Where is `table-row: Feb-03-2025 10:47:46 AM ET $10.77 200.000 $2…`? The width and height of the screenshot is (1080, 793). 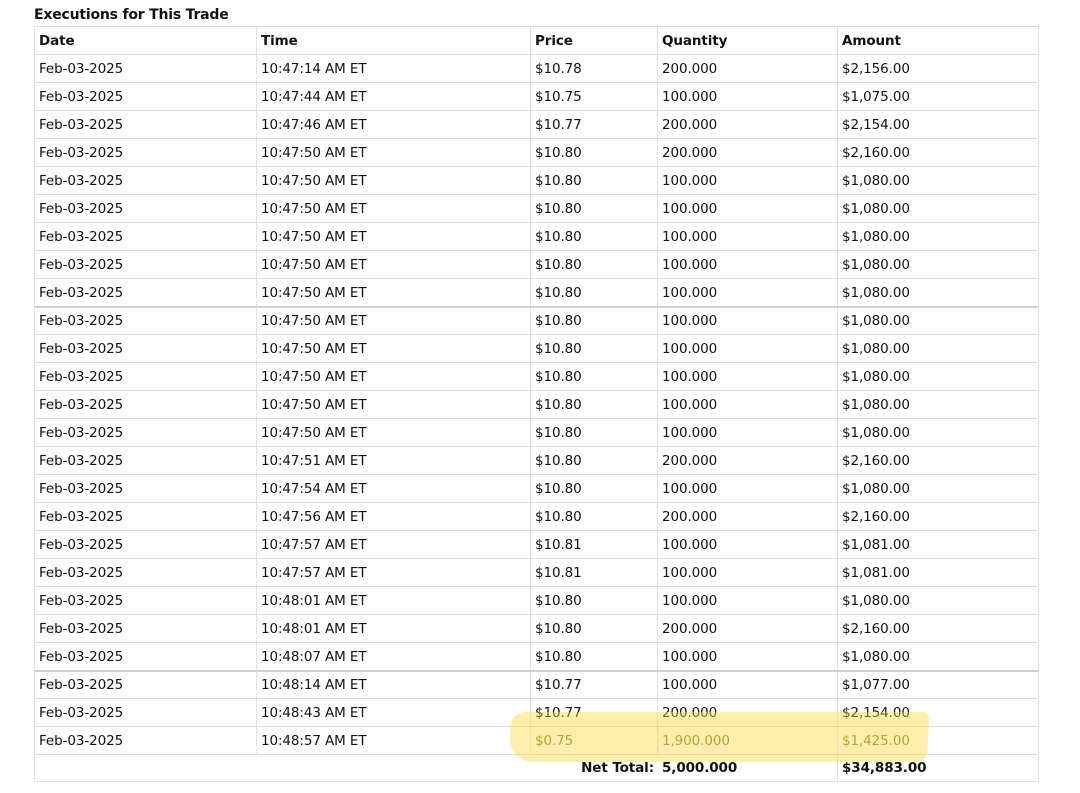 table-row: Feb-03-2025 10:47:46 AM ET $10.77 200.000 $2… is located at coordinates (536, 124).